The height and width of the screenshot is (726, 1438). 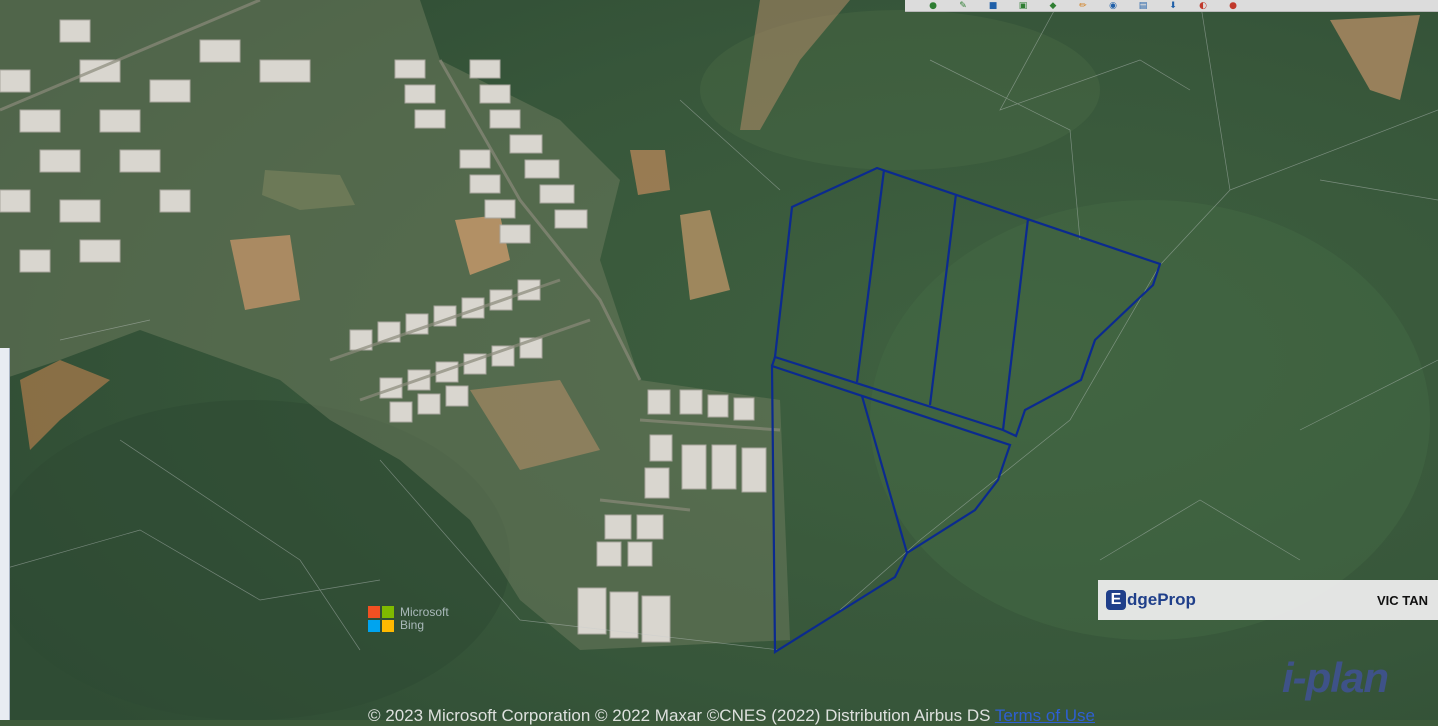 What do you see at coordinates (5, 534) in the screenshot?
I see `side-panel-edge` at bounding box center [5, 534].